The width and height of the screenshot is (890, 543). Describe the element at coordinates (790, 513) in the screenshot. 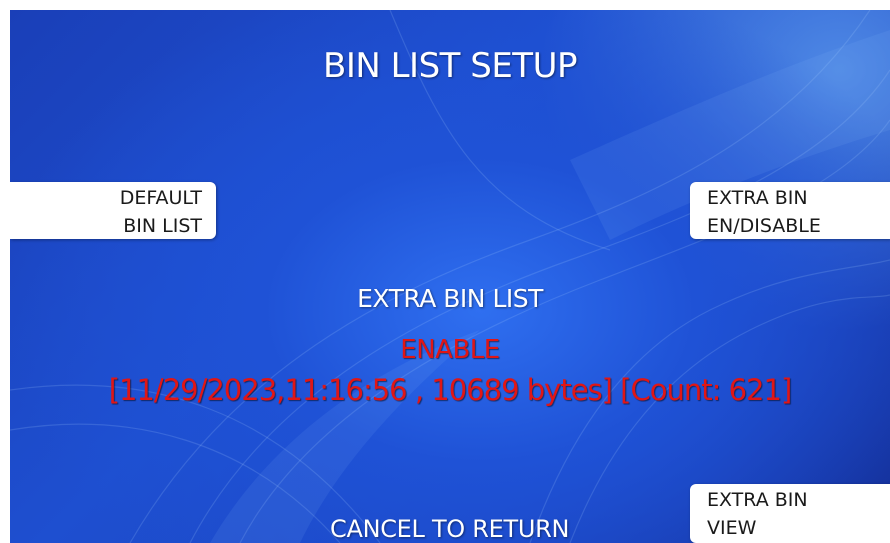

I see `extra-bin-view-button: EXTRA BIN VIEW` at that location.